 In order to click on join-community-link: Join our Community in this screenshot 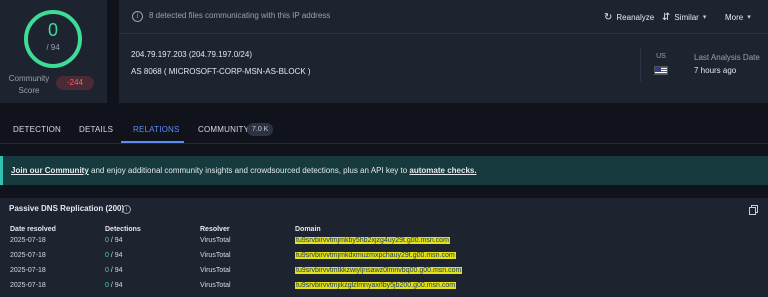, I will do `click(50, 170)`.